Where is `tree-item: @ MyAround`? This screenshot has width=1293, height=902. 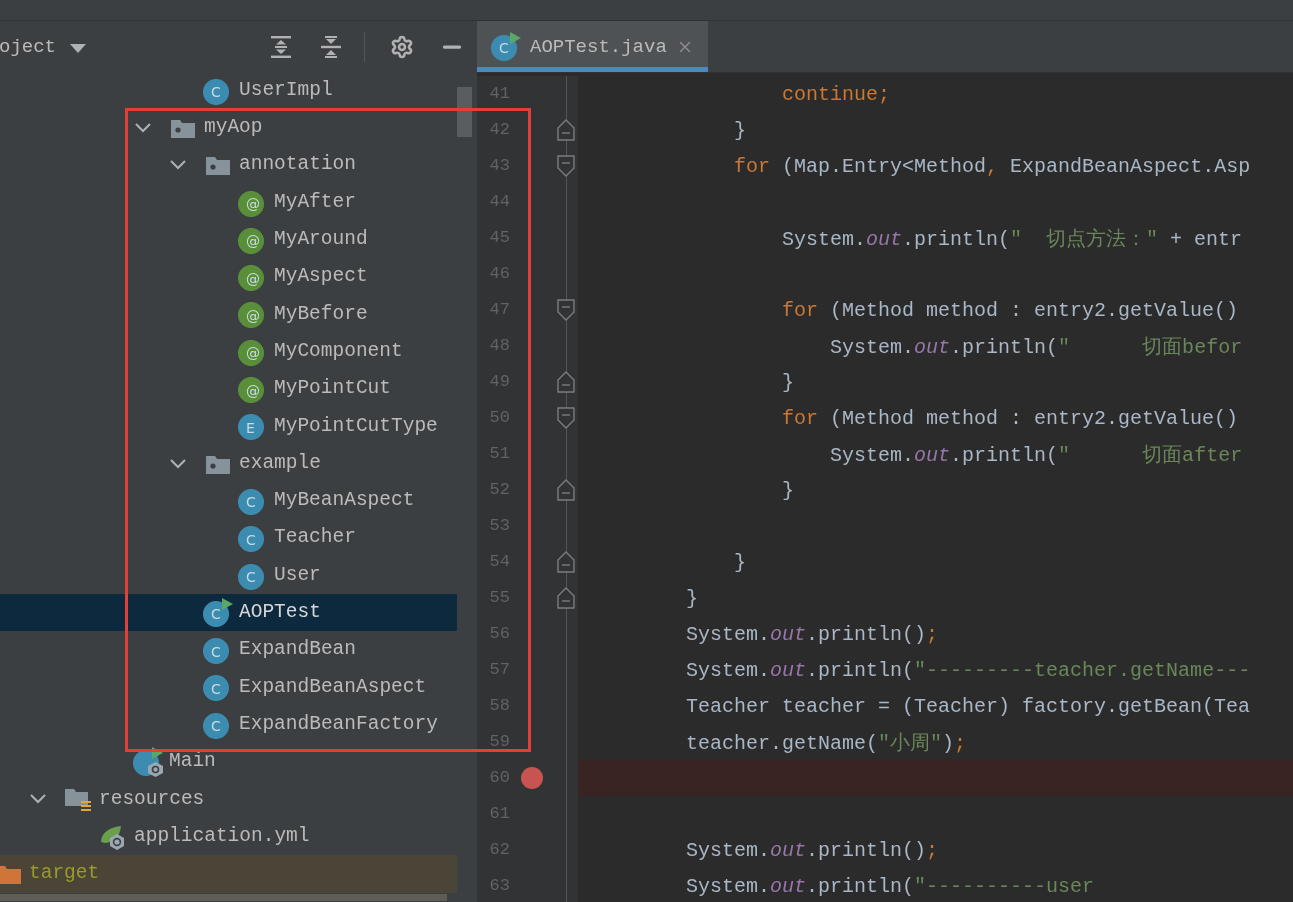
tree-item: @ MyAround is located at coordinates (228, 240).